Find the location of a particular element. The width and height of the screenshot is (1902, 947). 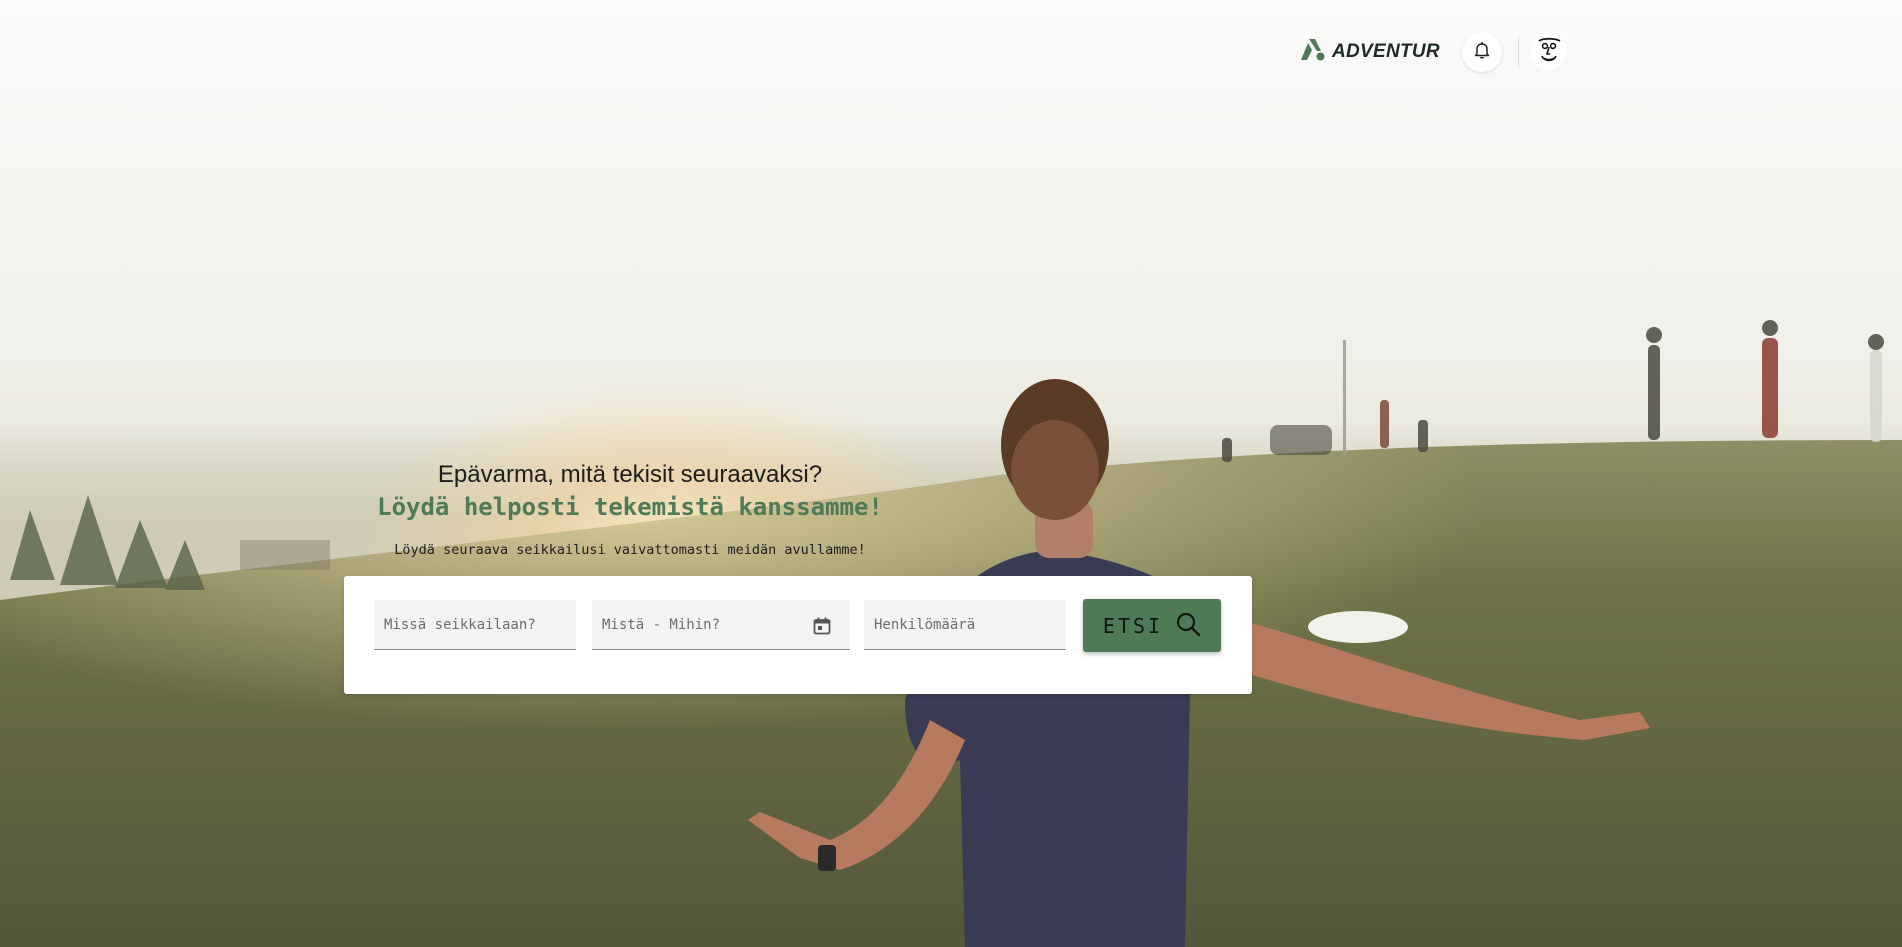

notifications-button is located at coordinates (1481, 52).